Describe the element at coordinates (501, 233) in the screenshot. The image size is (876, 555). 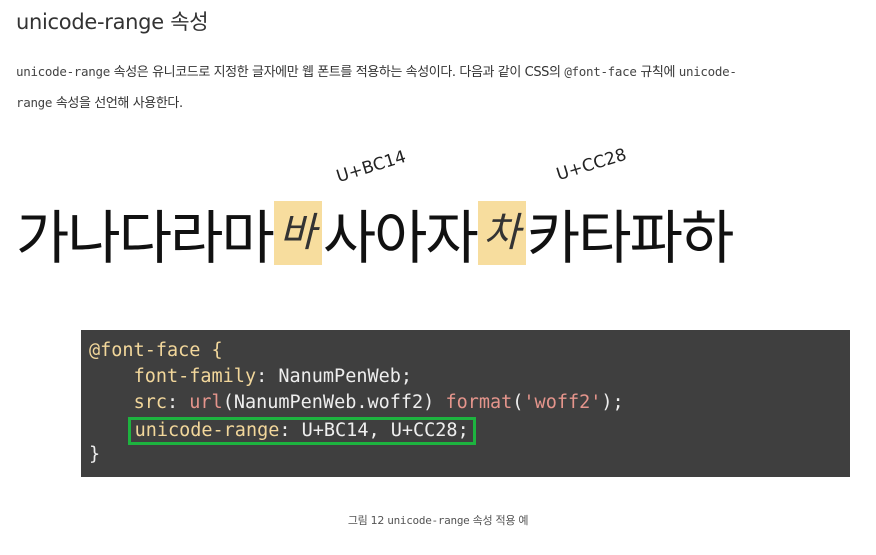
I see `highlighted-glyph-cha: 차` at that location.